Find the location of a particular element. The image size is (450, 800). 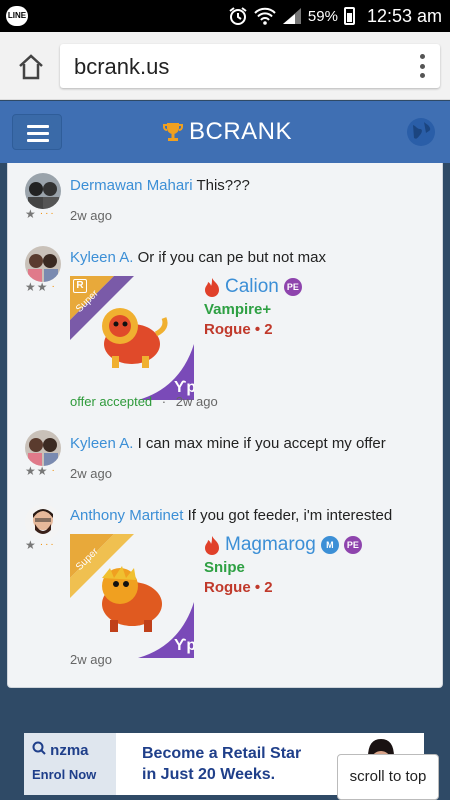

globe-icon is located at coordinates (421, 132).